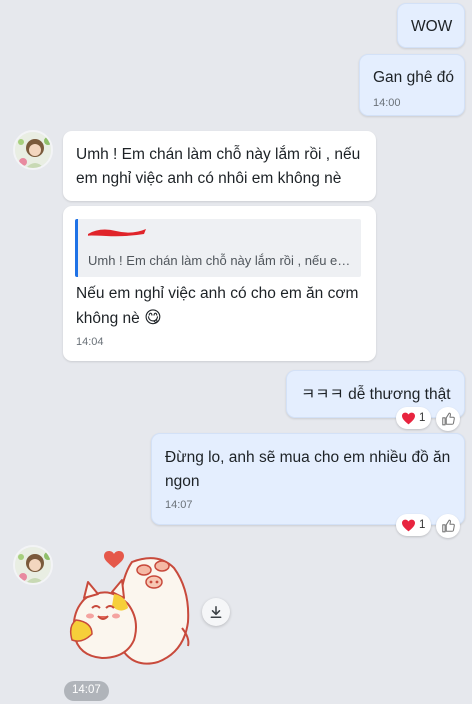 The width and height of the screenshot is (472, 704). Describe the element at coordinates (129, 609) in the screenshot. I see `sticker-image` at that location.